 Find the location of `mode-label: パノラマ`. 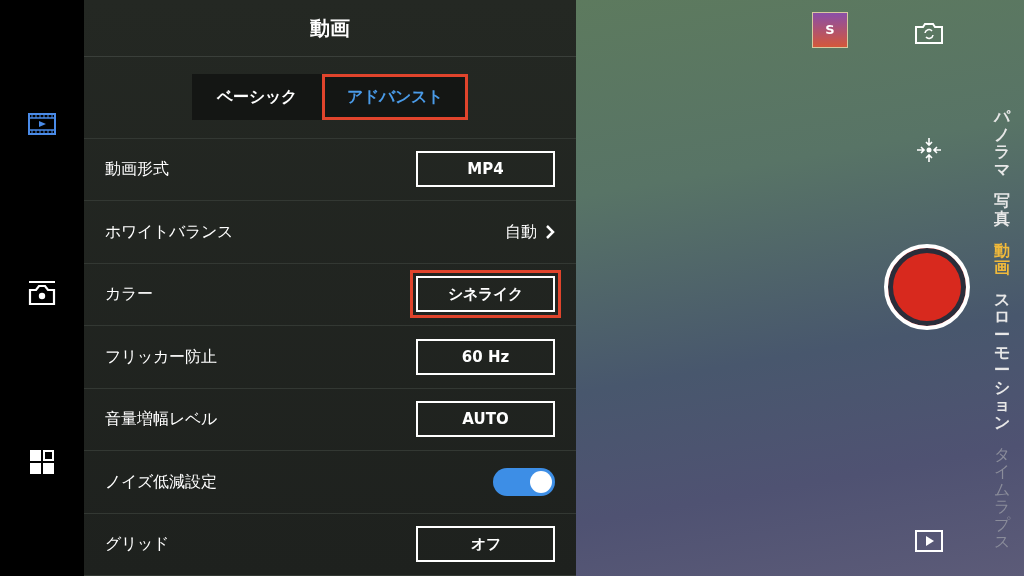

mode-label: パノラマ is located at coordinates (1002, 143).